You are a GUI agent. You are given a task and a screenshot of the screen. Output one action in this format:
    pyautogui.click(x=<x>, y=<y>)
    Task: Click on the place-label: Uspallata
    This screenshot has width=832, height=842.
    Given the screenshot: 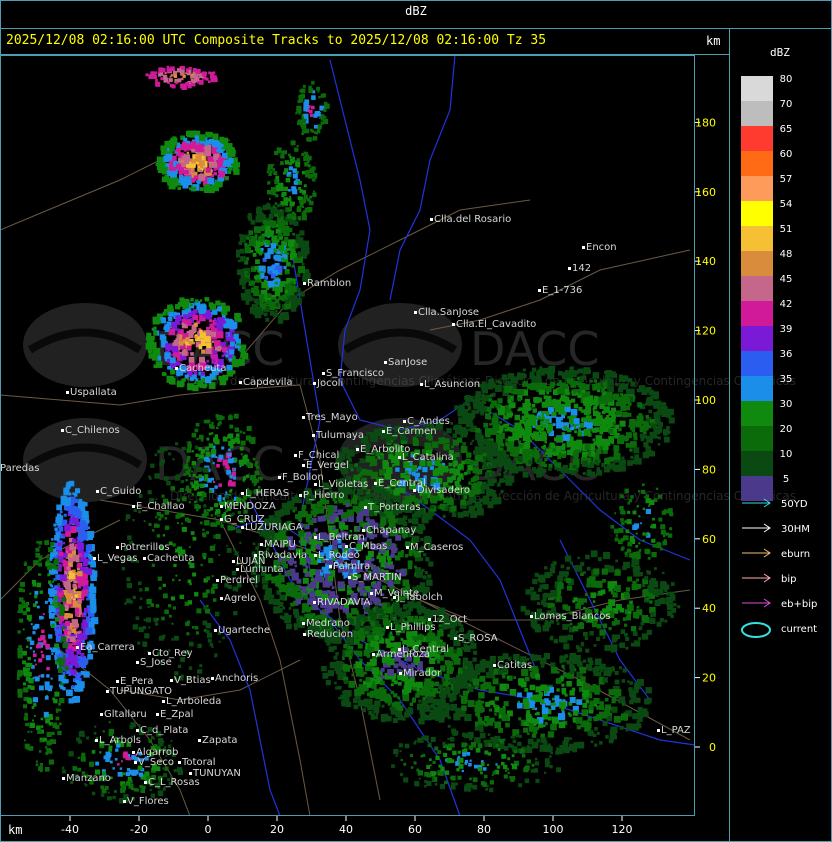 What is the action you would take?
    pyautogui.click(x=93, y=392)
    